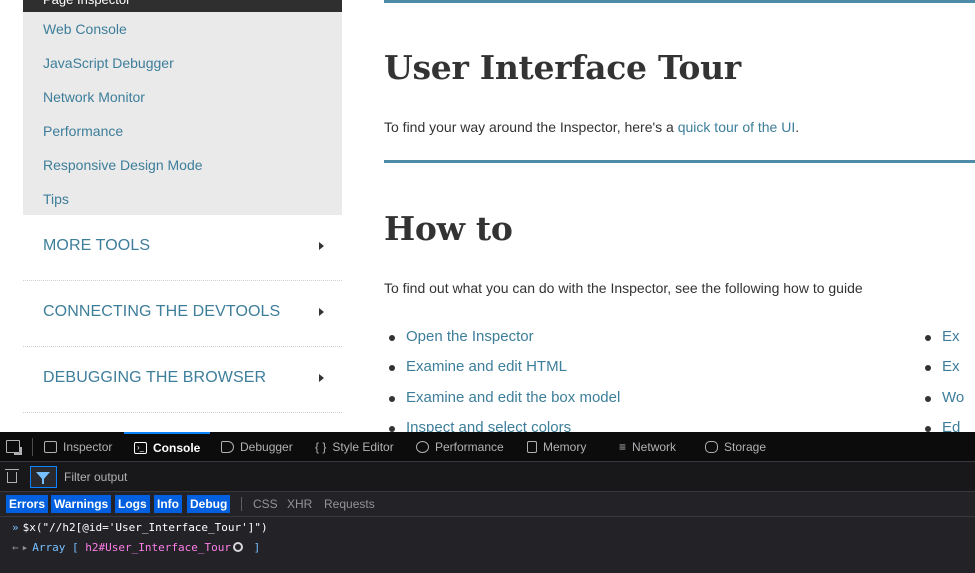  I want to click on tab-label: Performance, so click(469, 447).